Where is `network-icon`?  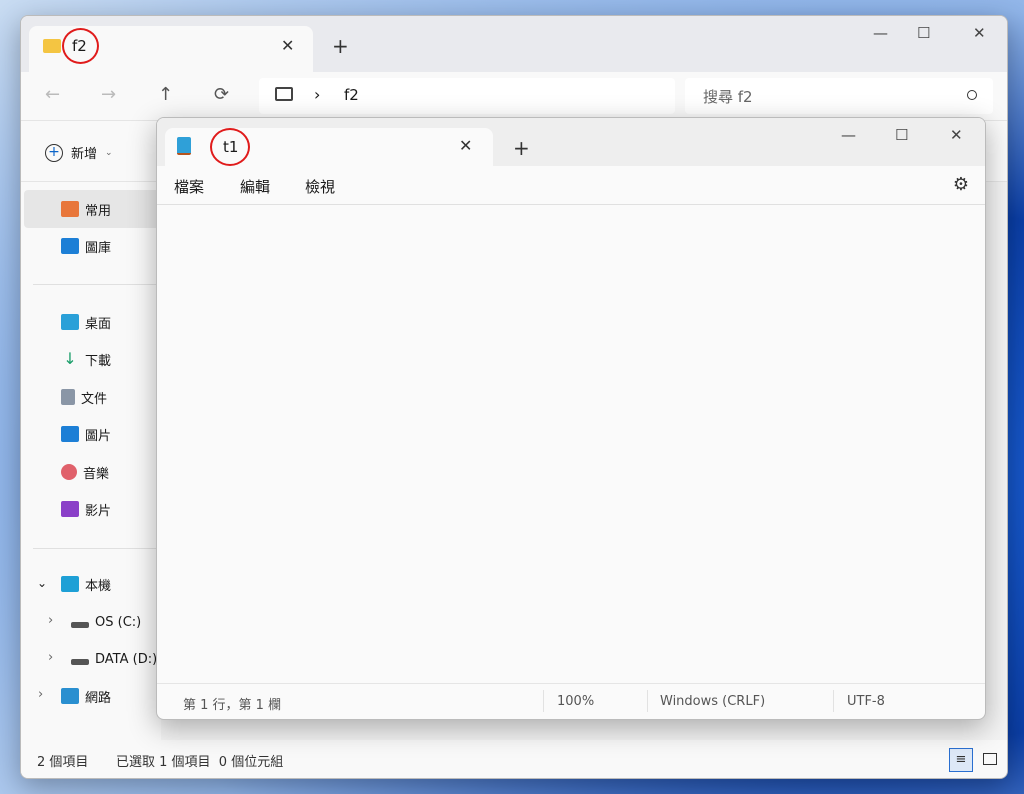
network-icon is located at coordinates (70, 696).